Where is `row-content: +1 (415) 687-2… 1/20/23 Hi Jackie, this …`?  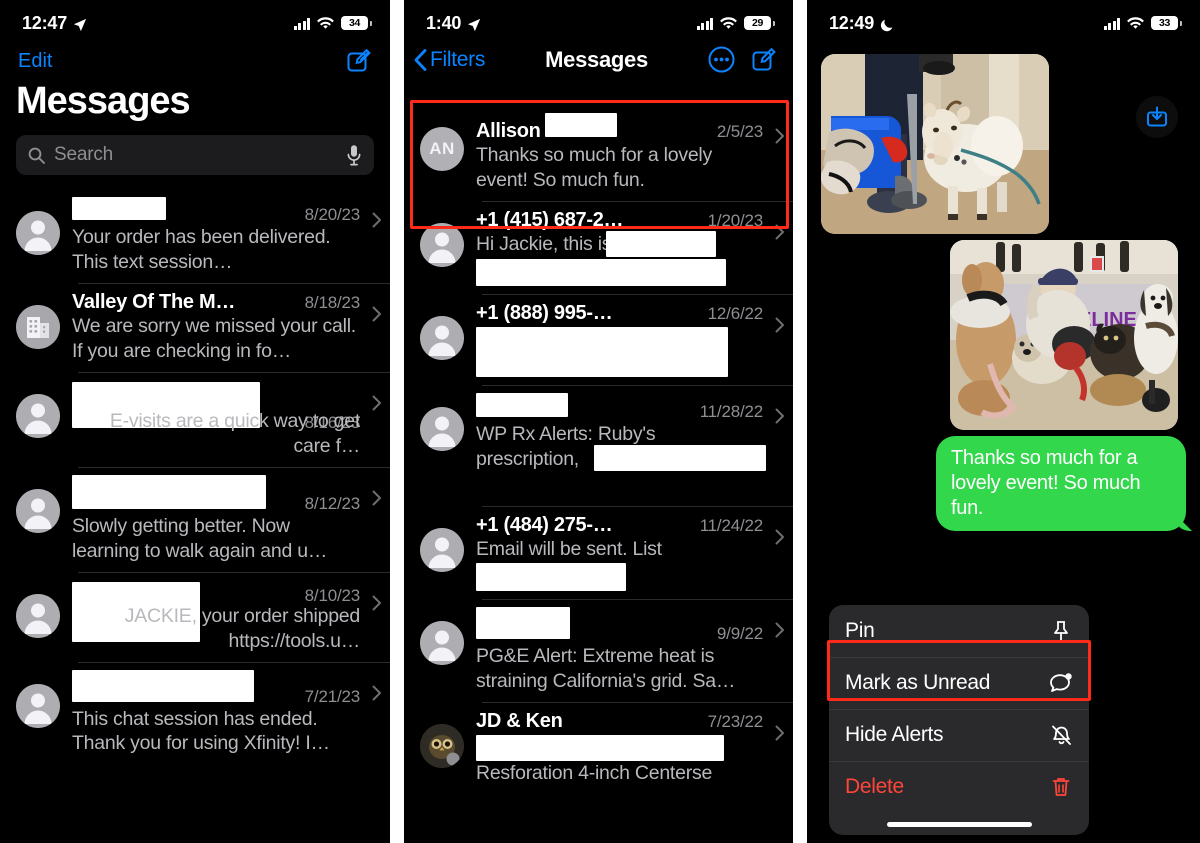 row-content: +1 (415) 687-2… 1/20/23 Hi Jackie, this … is located at coordinates (621, 247).